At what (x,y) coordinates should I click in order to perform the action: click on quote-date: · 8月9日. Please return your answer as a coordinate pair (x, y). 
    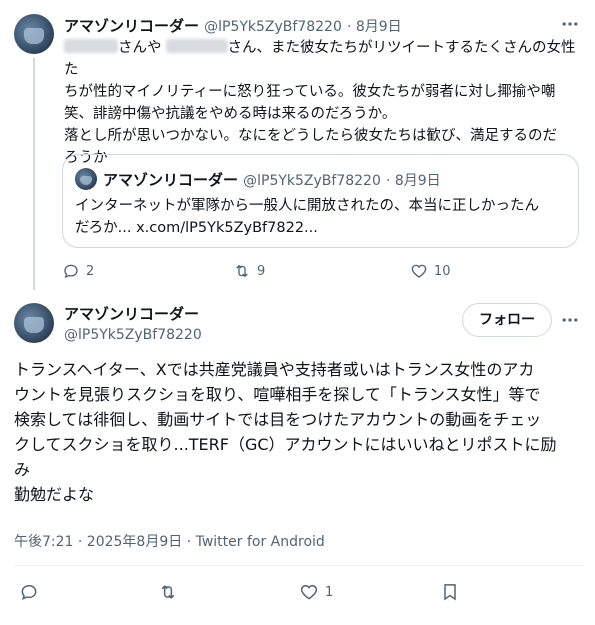
    Looking at the image, I should click on (413, 181).